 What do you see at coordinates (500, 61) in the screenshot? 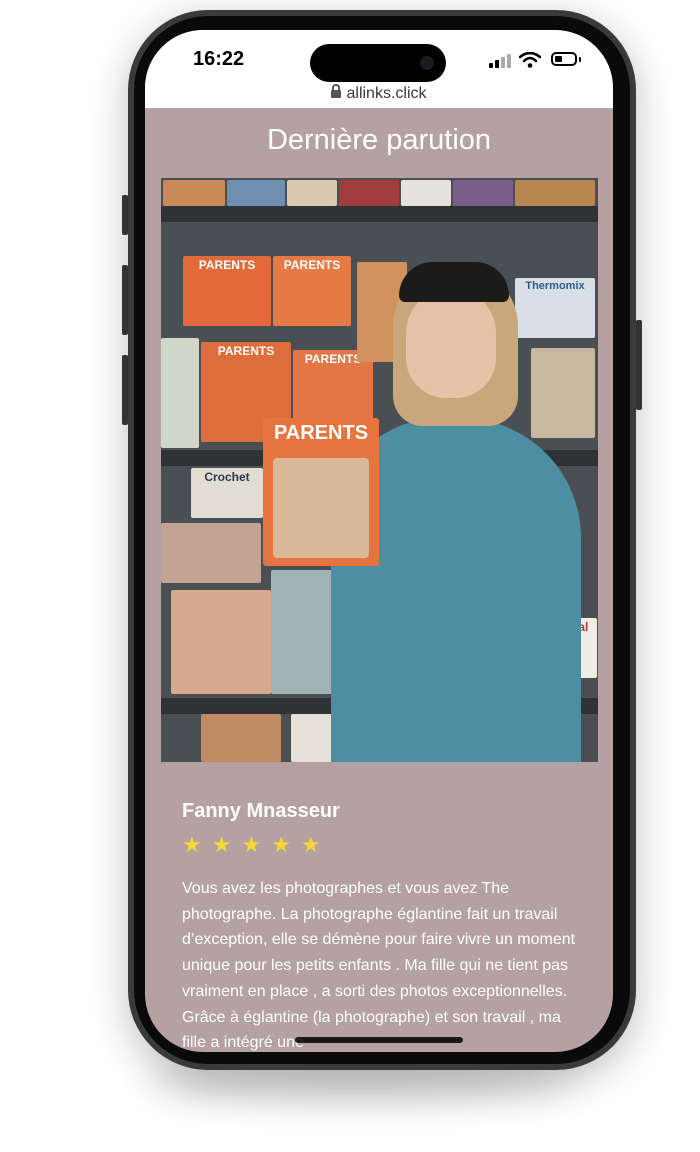
I see `cellular-signal-icon` at bounding box center [500, 61].